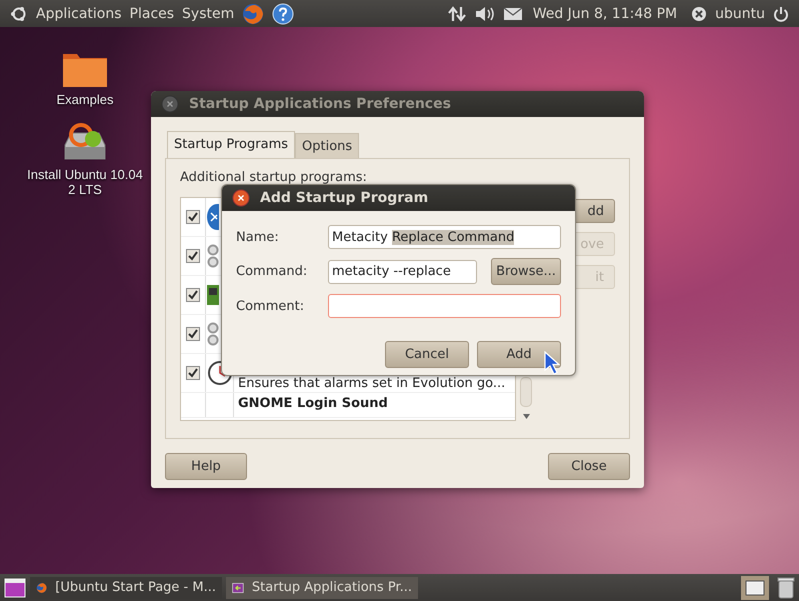  Describe the element at coordinates (258, 237) in the screenshot. I see `field-label: Name:` at that location.